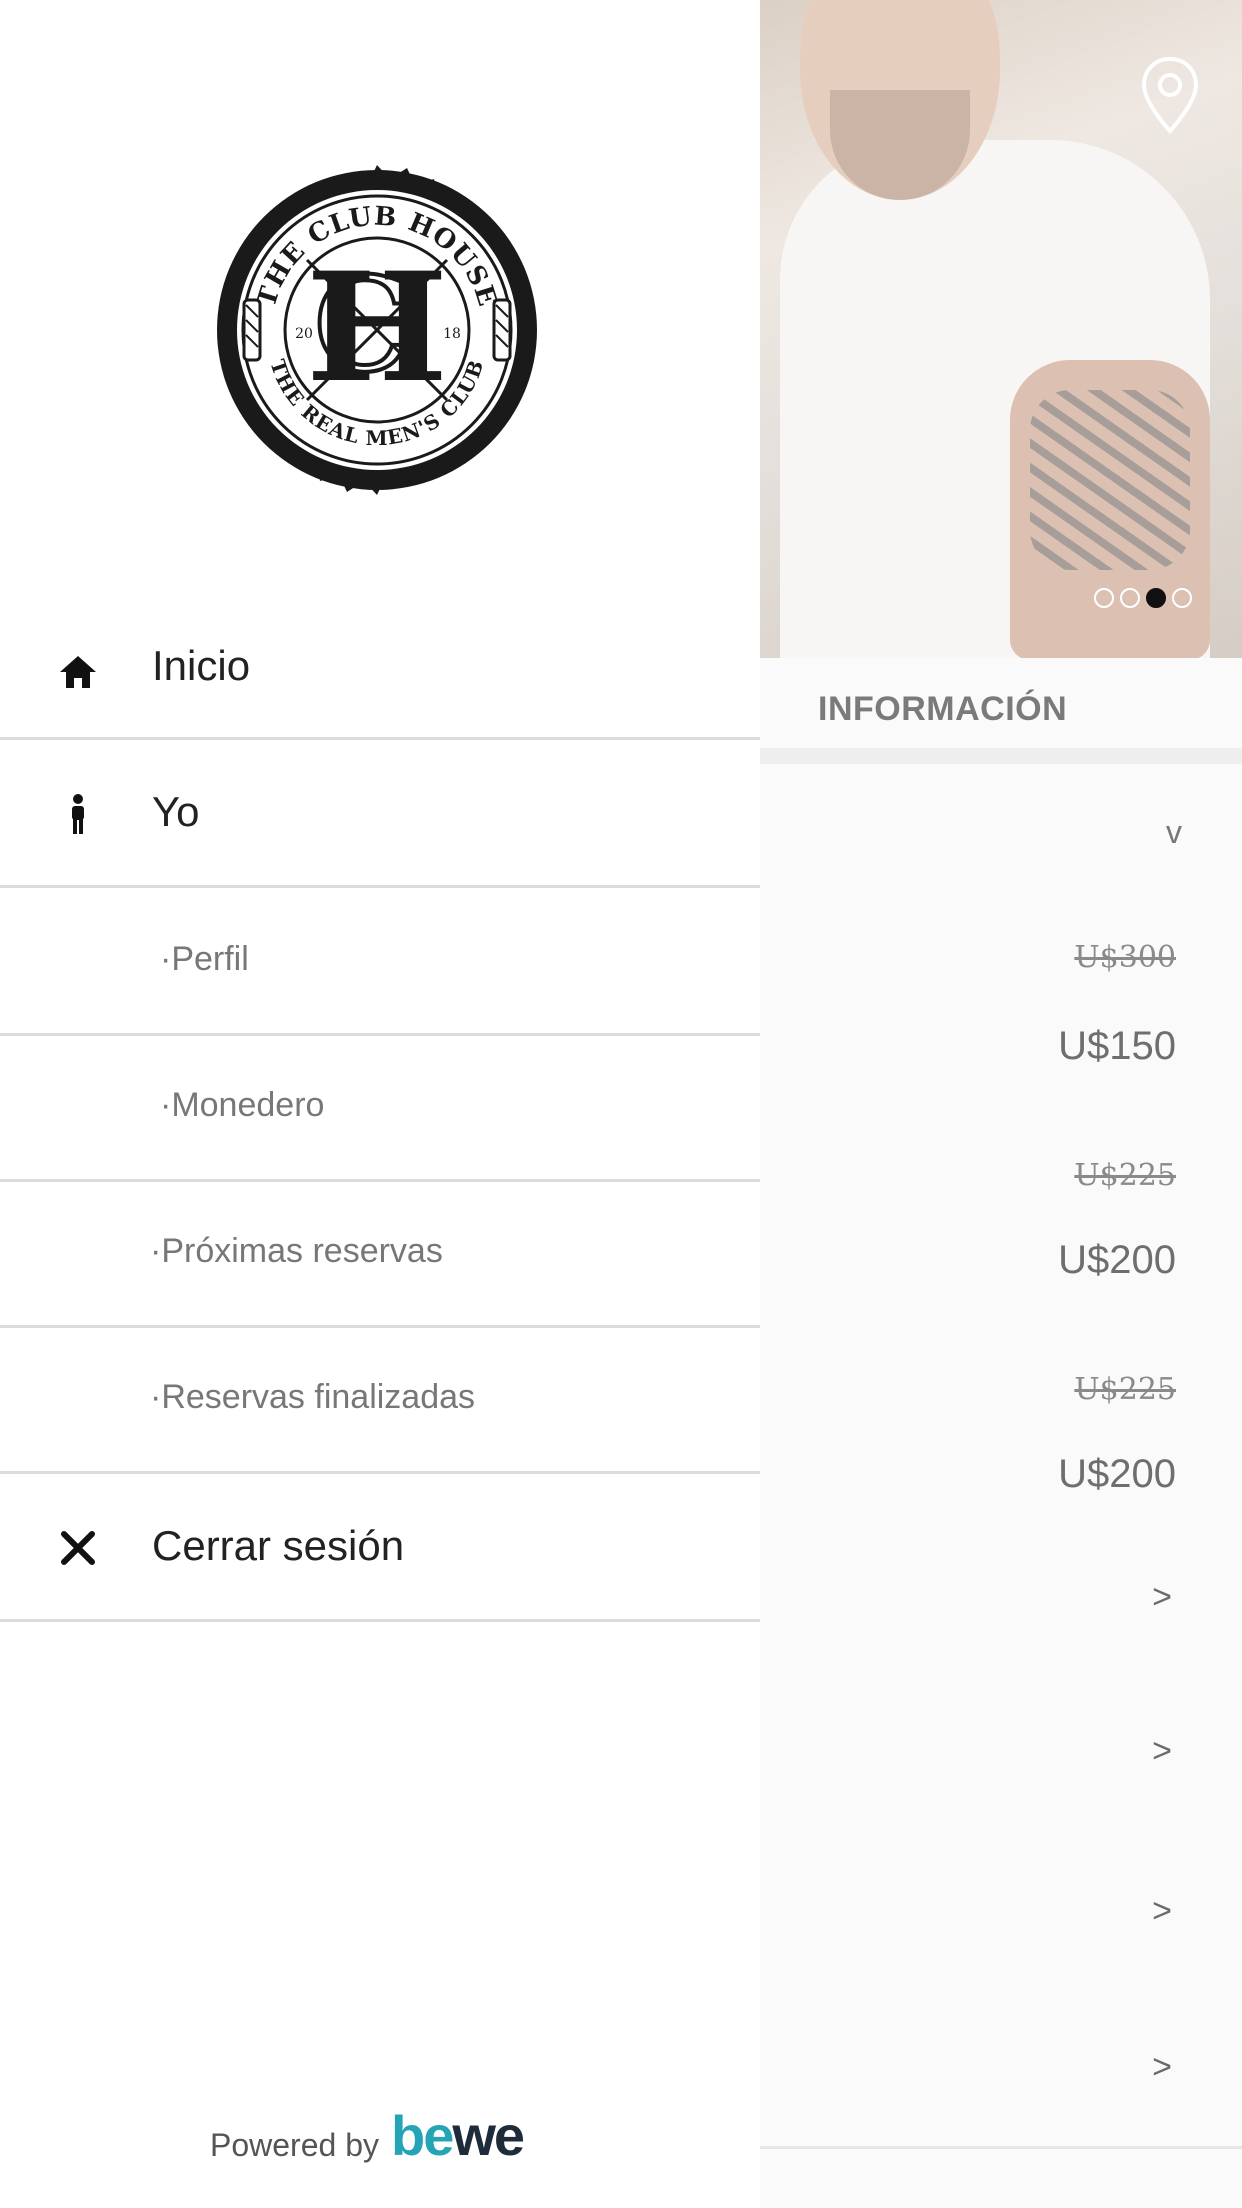  I want to click on submenu-label-proximas-reservas: ·Próximas reservas, so click(296, 1251).